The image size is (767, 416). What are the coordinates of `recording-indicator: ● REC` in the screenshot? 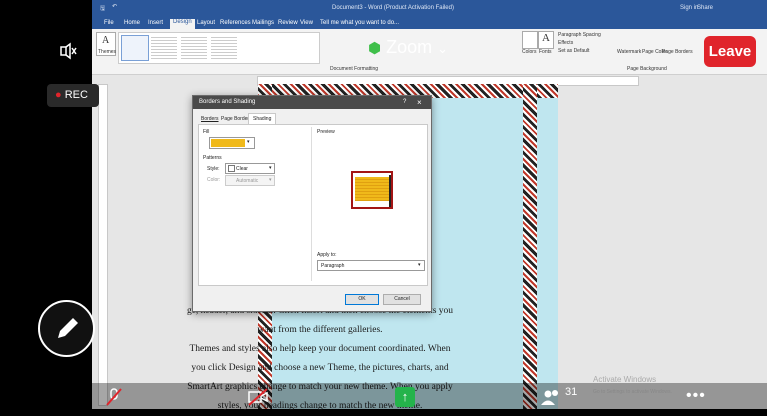 It's located at (73, 95).